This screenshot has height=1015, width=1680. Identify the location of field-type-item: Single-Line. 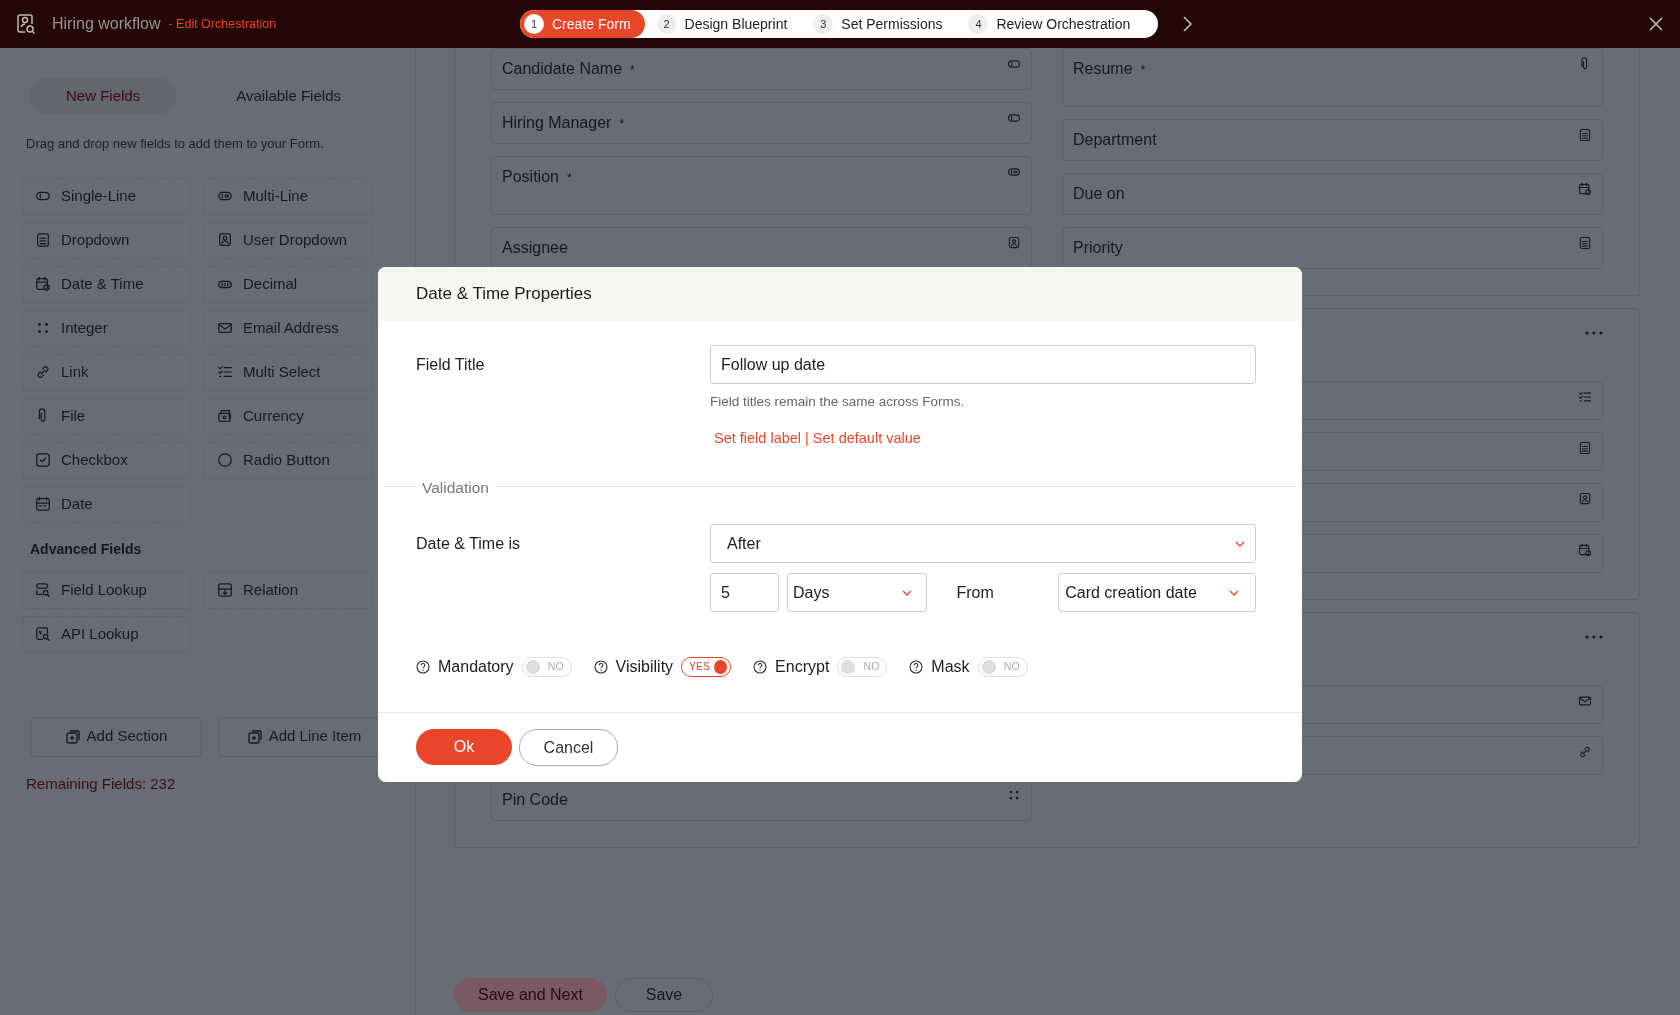
(106, 196).